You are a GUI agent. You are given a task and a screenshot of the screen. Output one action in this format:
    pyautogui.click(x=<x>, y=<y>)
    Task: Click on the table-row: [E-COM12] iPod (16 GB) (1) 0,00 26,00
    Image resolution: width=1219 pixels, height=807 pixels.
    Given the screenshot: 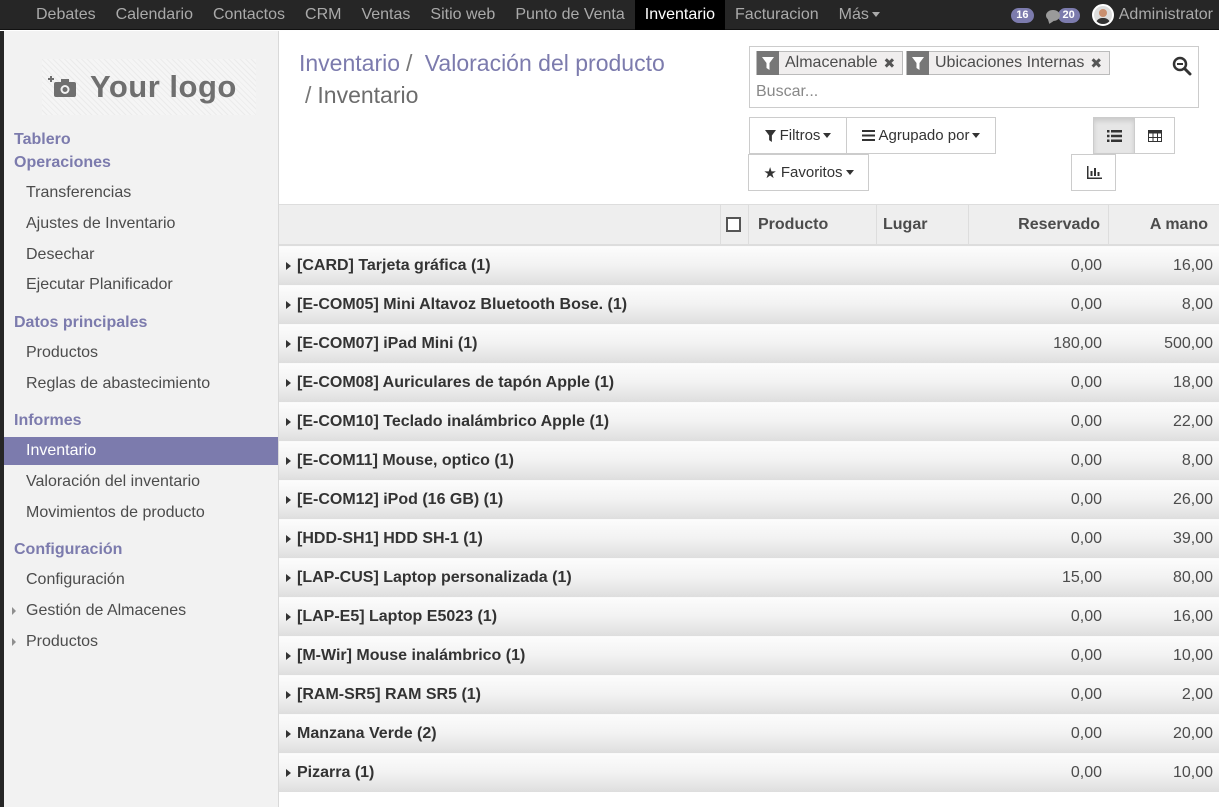 What is the action you would take?
    pyautogui.click(x=749, y=499)
    